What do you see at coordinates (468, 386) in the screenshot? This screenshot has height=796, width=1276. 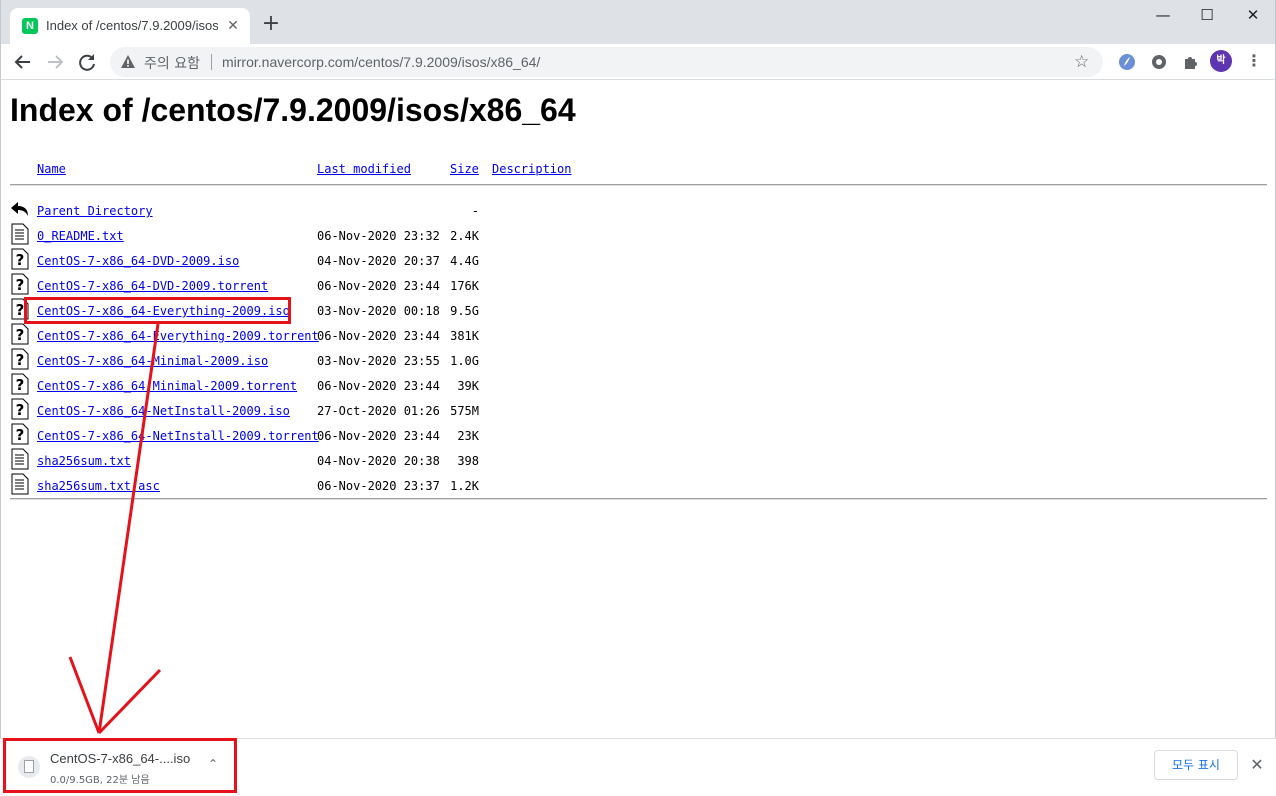 I see `file-size: 39K` at bounding box center [468, 386].